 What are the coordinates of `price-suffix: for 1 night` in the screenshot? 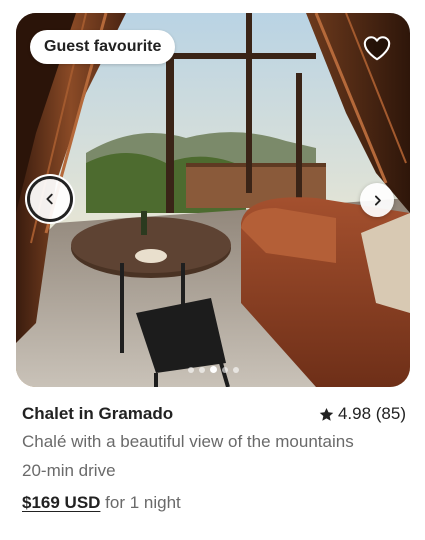 It's located at (143, 502).